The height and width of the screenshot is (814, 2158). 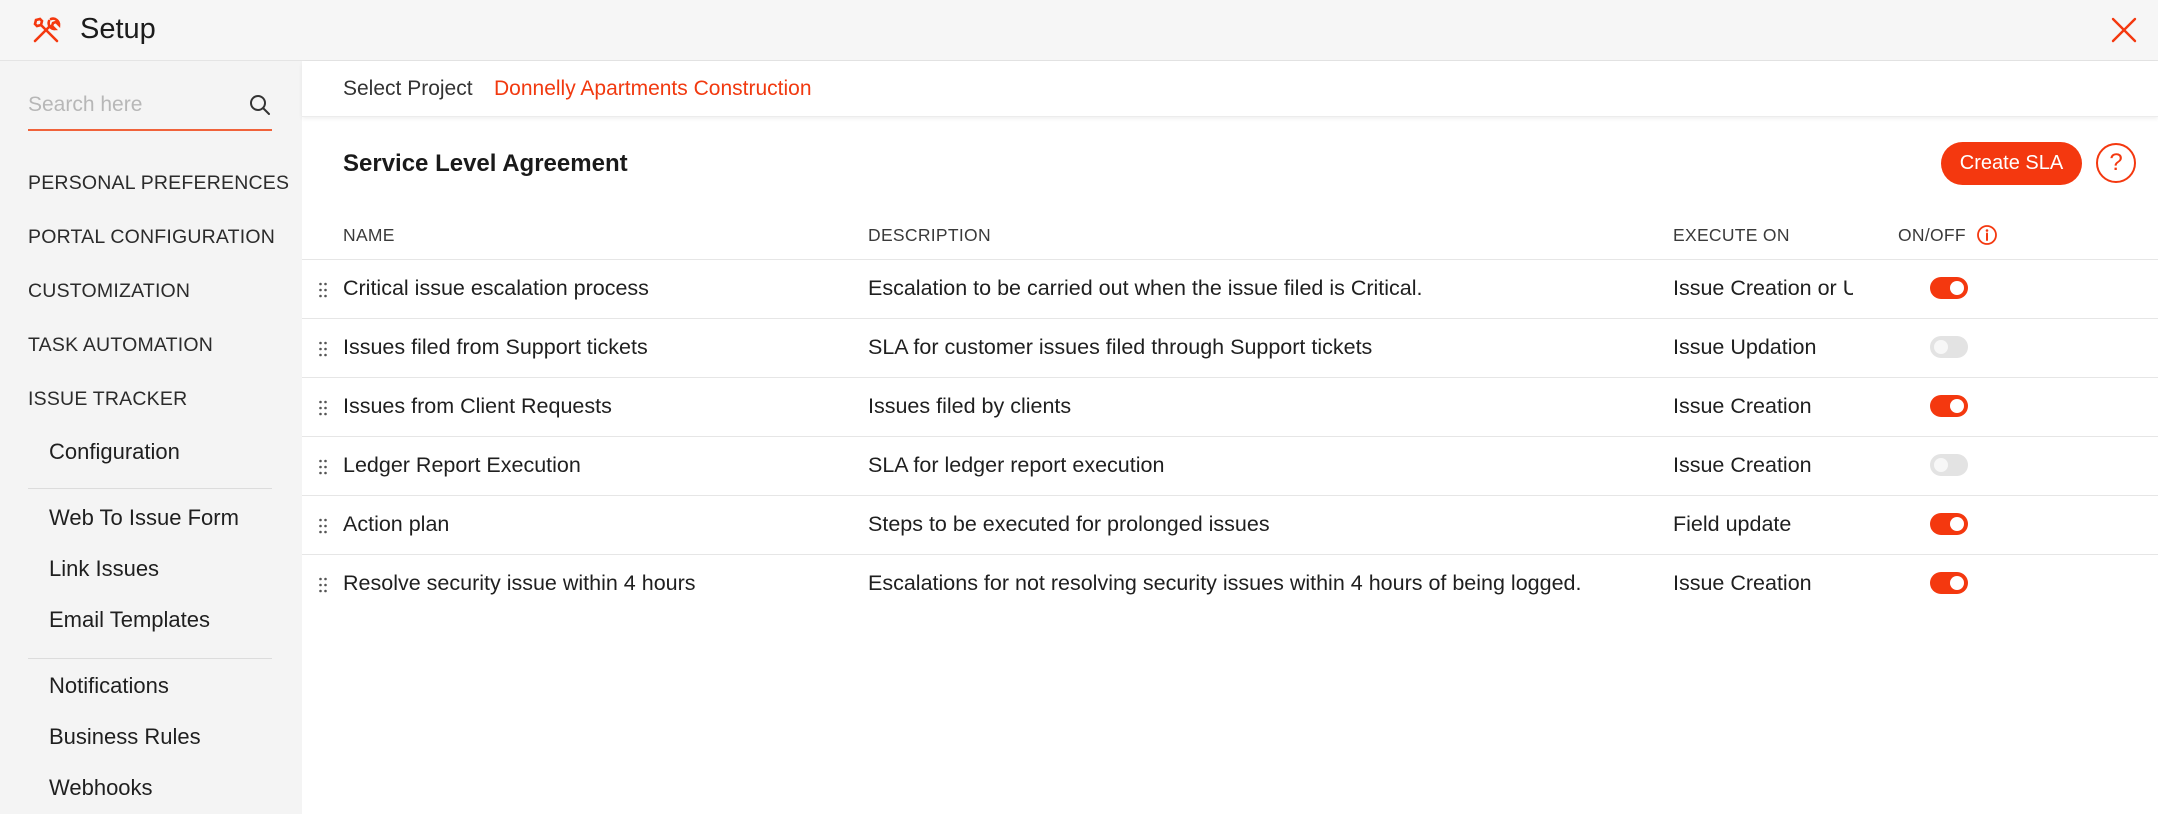 I want to click on column-header-execute-on: EXECUTE ON, so click(x=1731, y=235).